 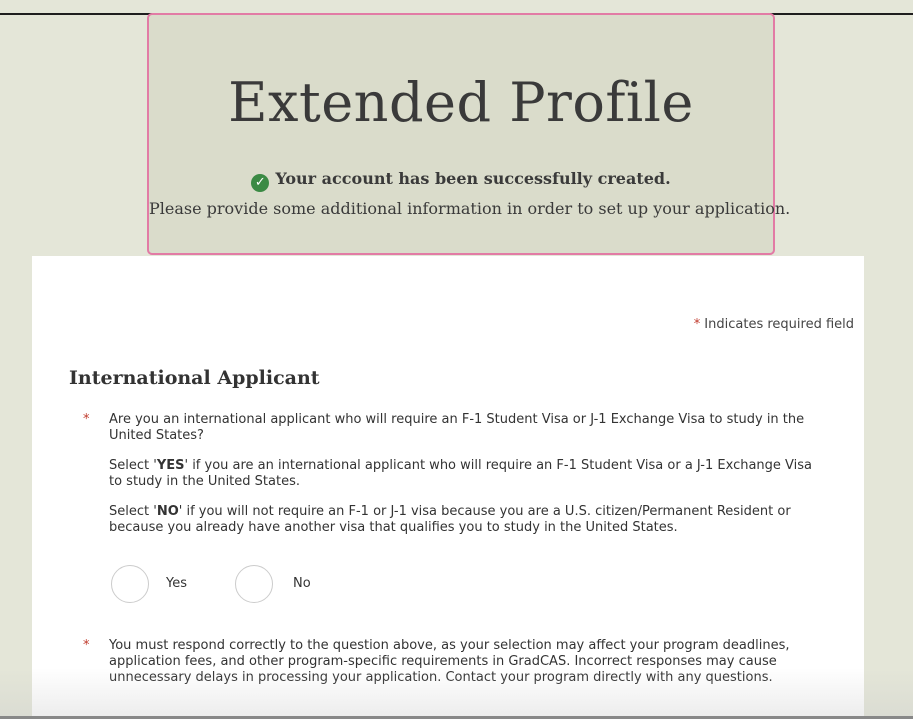 What do you see at coordinates (461, 102) in the screenshot?
I see `page-title: Extended Profile` at bounding box center [461, 102].